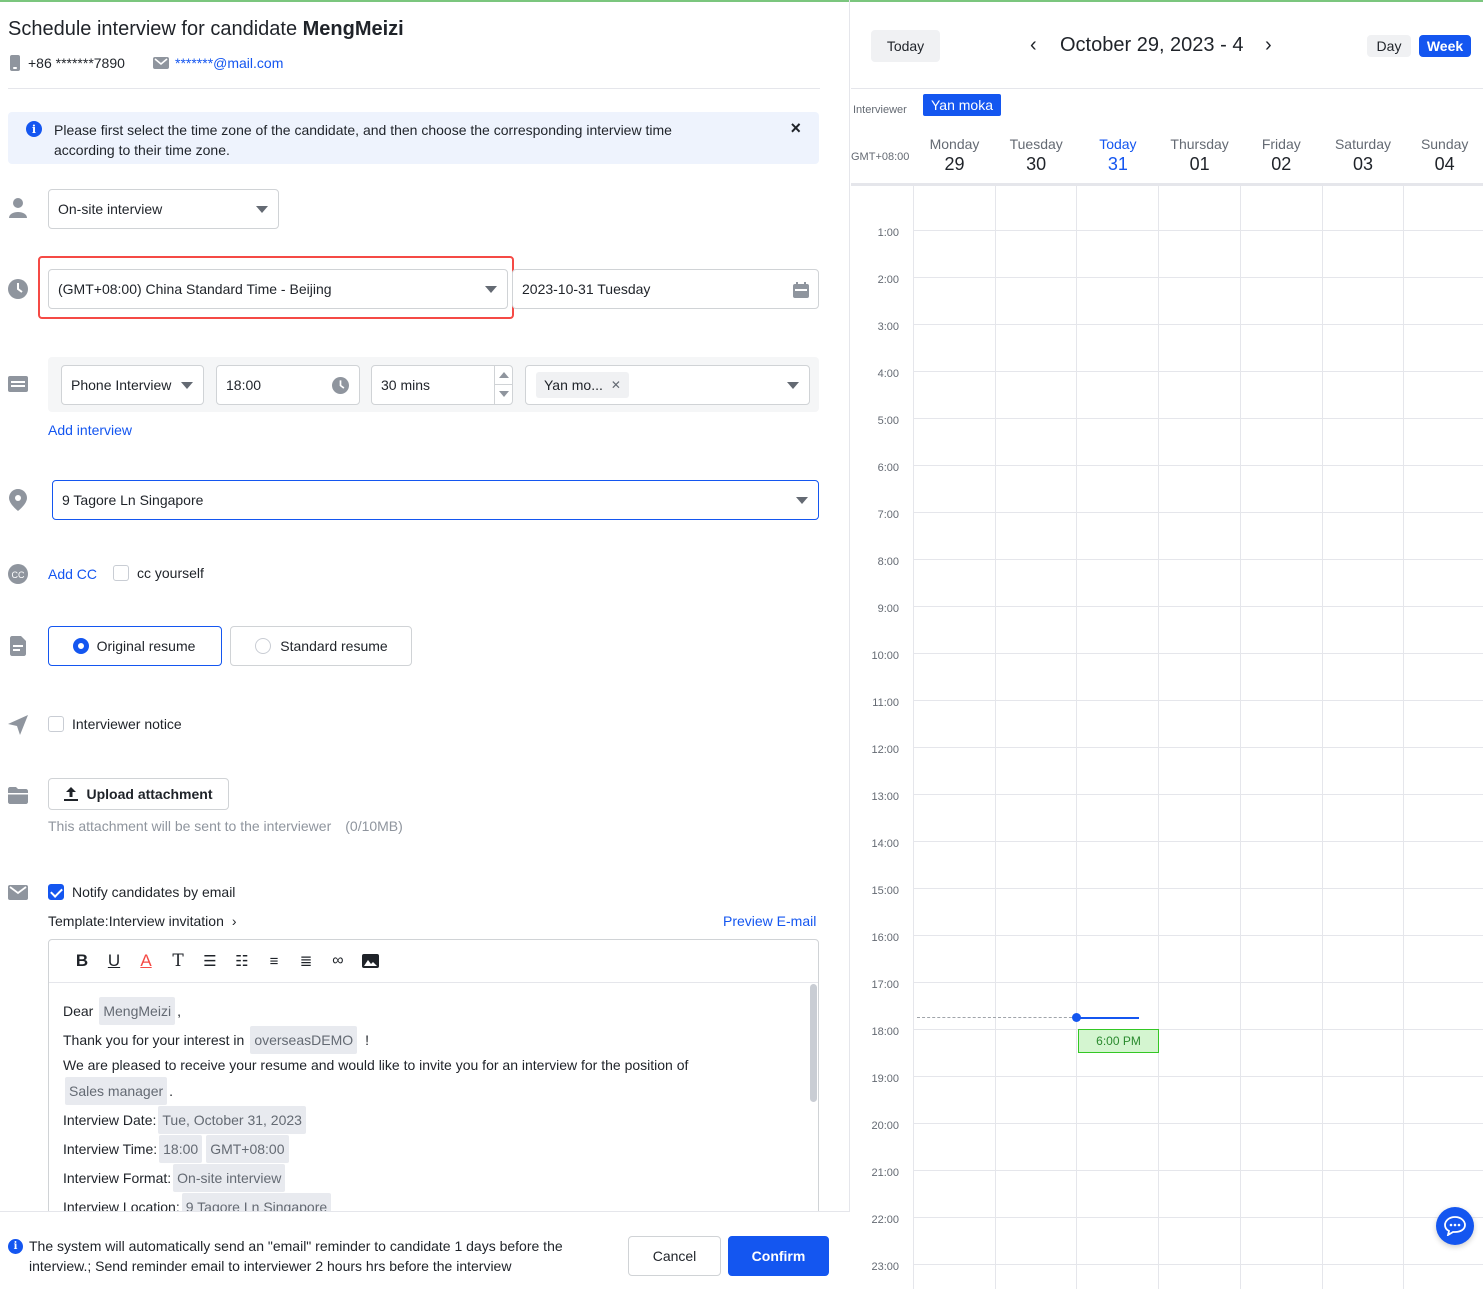  I want to click on hour-label: 6:00, so click(888, 468).